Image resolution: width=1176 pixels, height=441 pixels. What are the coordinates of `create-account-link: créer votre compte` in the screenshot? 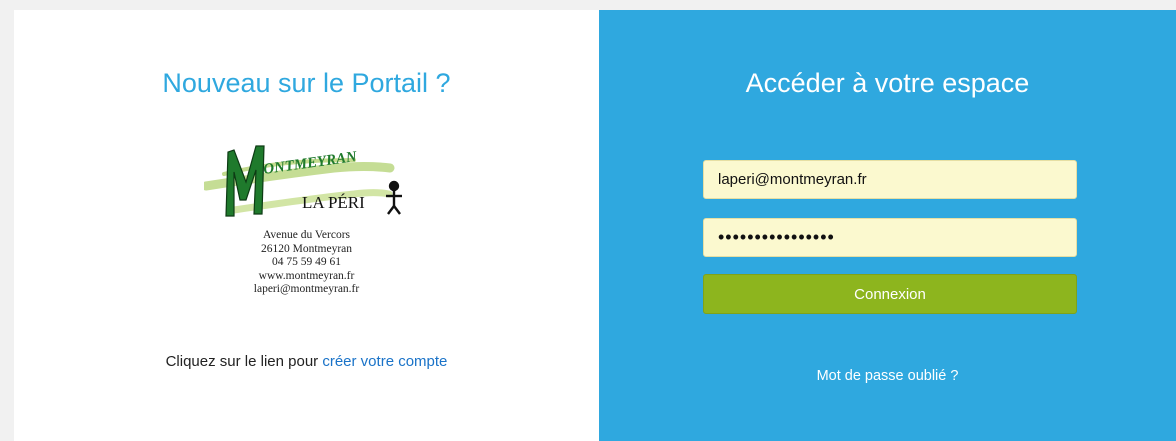 It's located at (384, 361).